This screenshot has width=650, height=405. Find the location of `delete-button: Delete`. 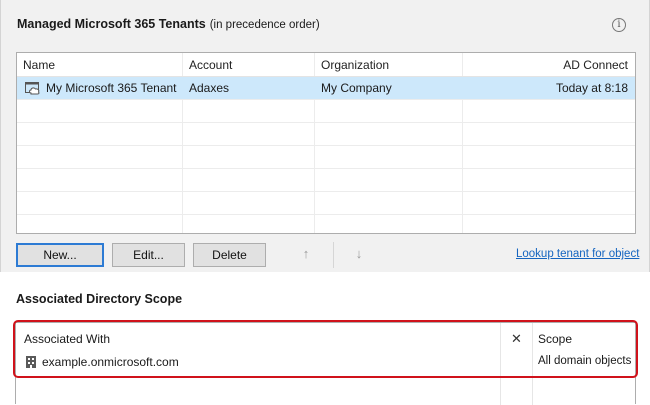

delete-button: Delete is located at coordinates (229, 255).